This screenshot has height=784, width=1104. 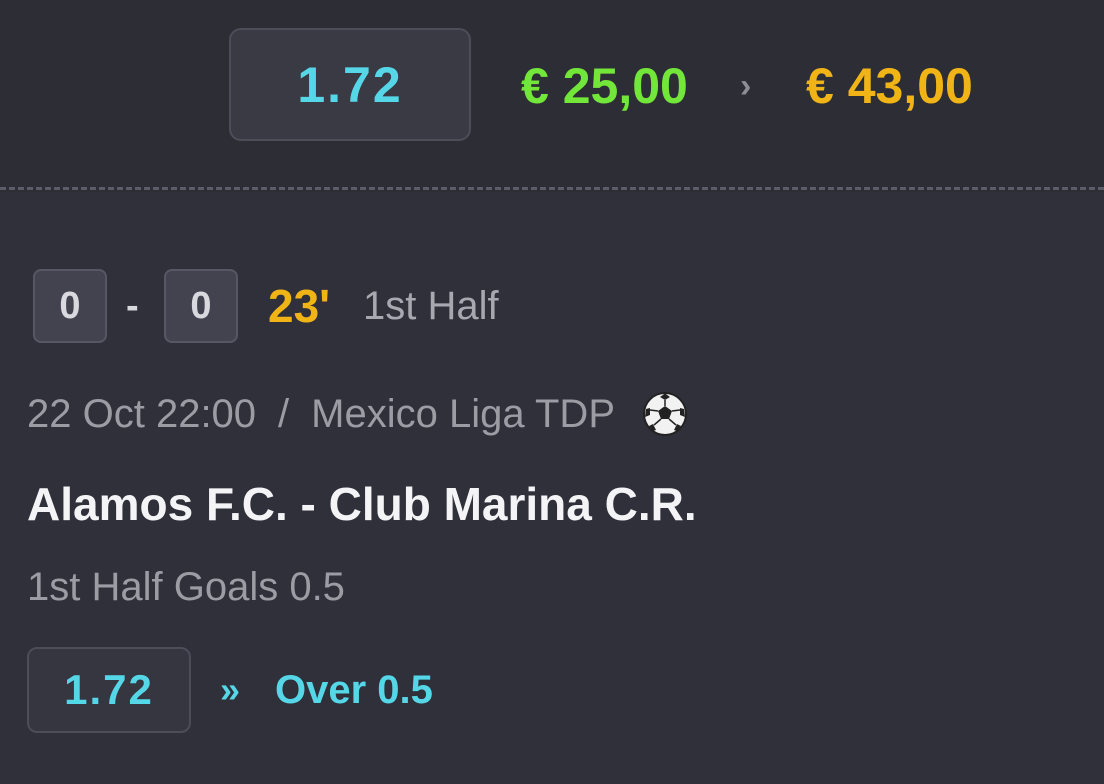 I want to click on league-name: Mexico Liga TDP, so click(x=463, y=414).